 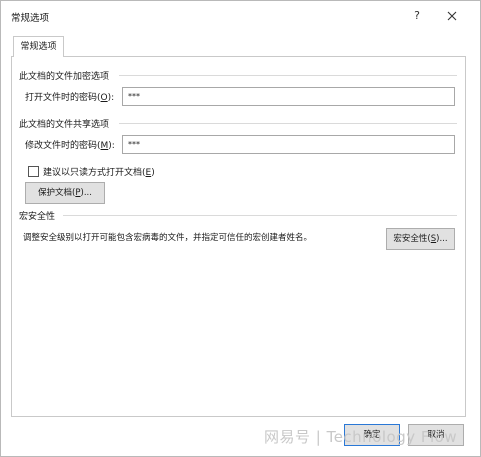 What do you see at coordinates (288, 123) in the screenshot?
I see `share-section-divider` at bounding box center [288, 123].